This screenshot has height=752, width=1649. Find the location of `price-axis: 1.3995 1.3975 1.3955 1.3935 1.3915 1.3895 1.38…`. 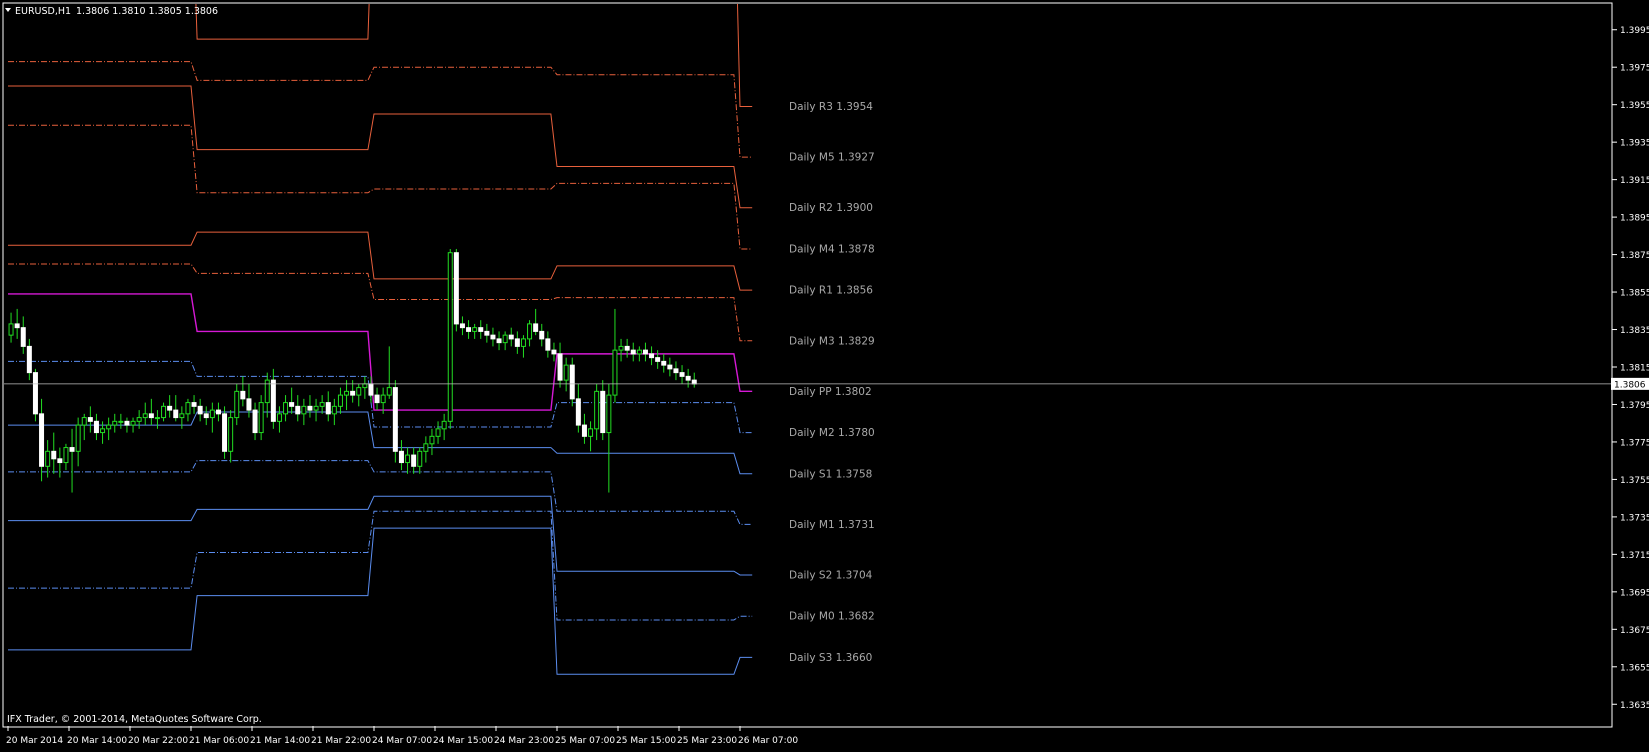

price-axis: 1.3995 1.3975 1.3955 1.3935 1.3915 1.3895 1.38… is located at coordinates (1630, 368).